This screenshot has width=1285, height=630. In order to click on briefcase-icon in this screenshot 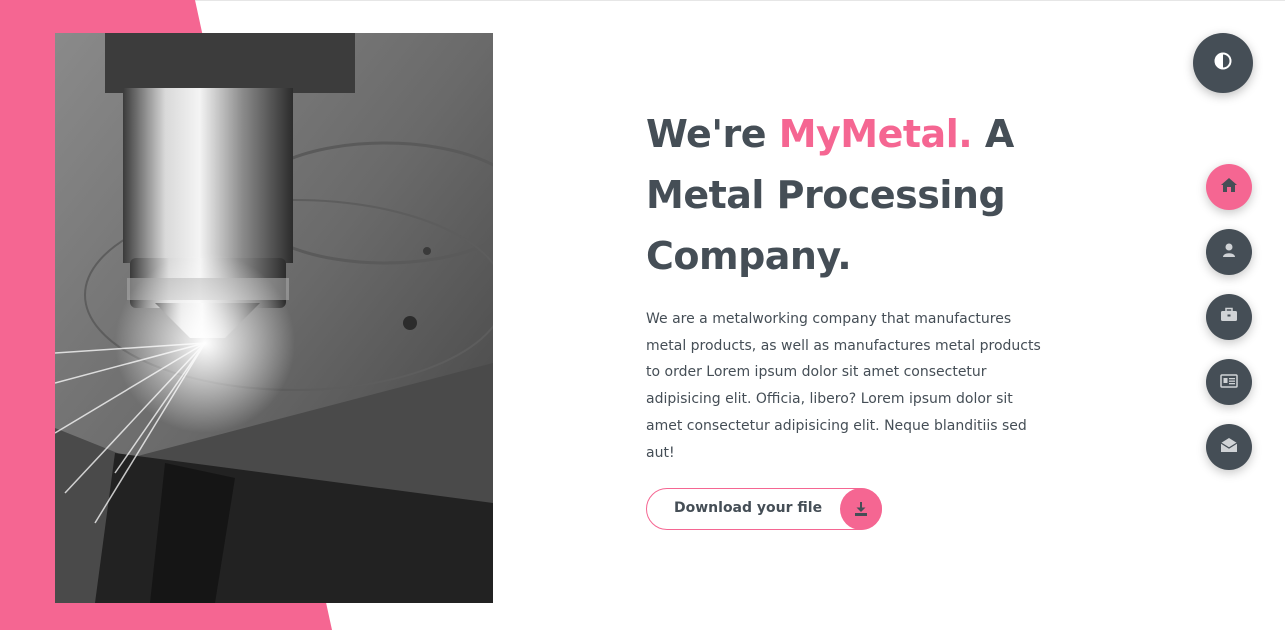, I will do `click(1229, 317)`.